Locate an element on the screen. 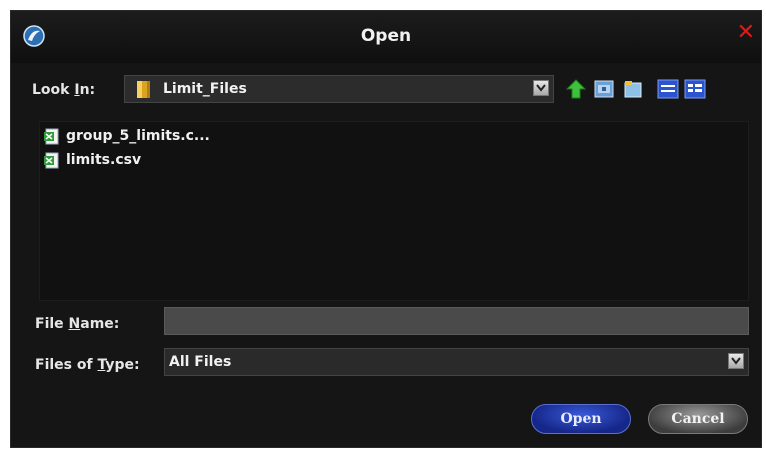 The height and width of the screenshot is (451, 766). folder-icon is located at coordinates (143, 89).